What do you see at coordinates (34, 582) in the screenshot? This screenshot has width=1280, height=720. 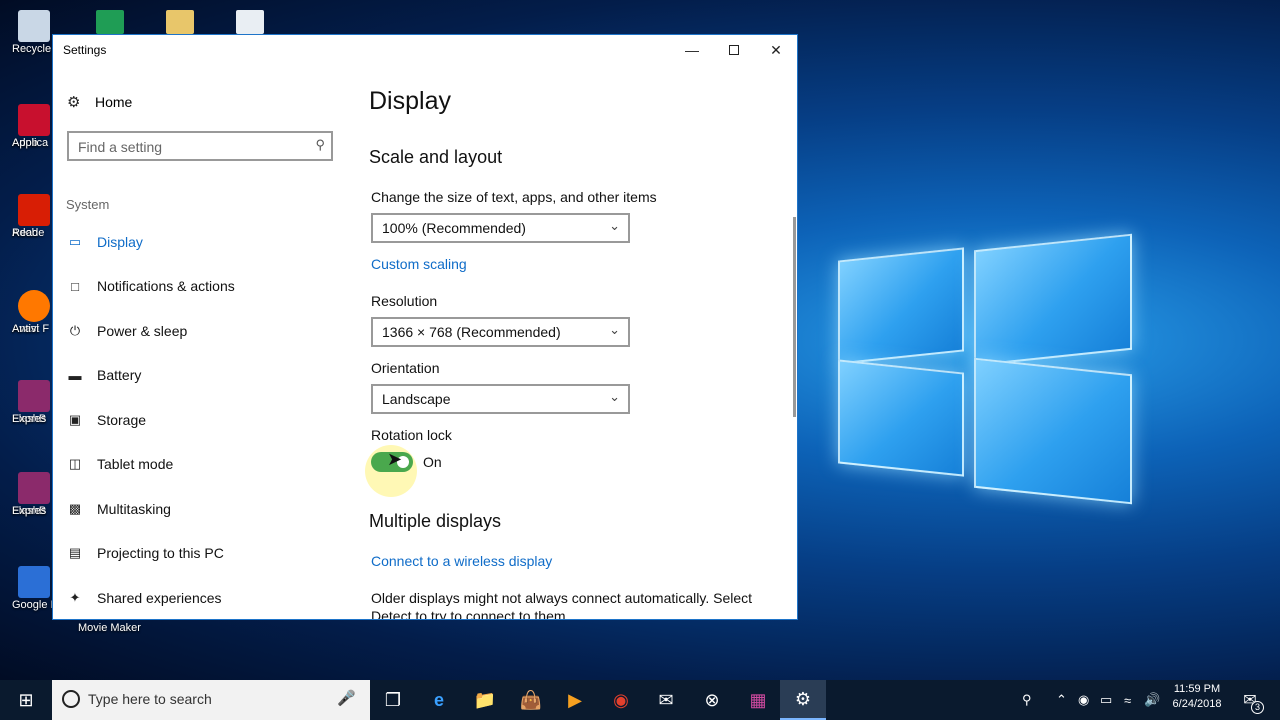 I see `google-docs-icon` at bounding box center [34, 582].